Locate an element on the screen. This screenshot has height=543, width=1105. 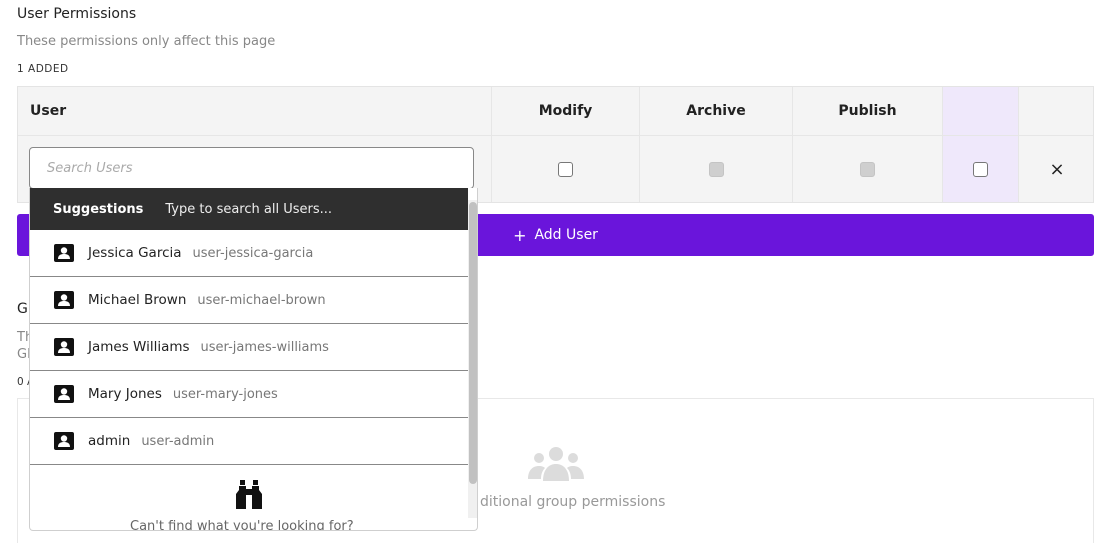
group-permissions-empty-message: ditional group permissions is located at coordinates (573, 502).